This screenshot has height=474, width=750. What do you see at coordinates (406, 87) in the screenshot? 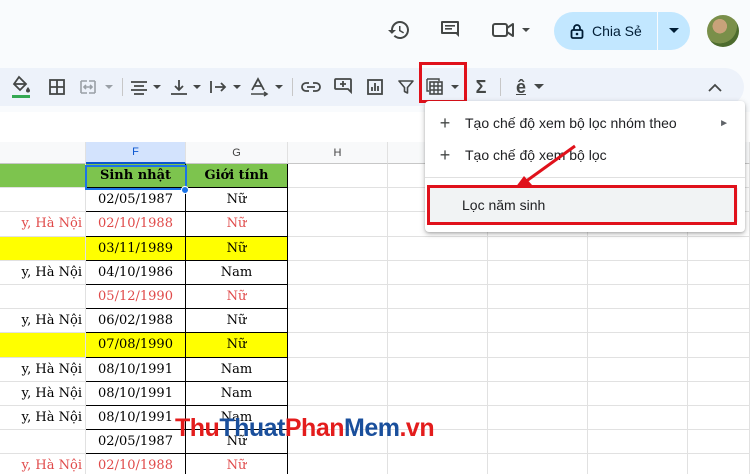
I see `filter-icon` at bounding box center [406, 87].